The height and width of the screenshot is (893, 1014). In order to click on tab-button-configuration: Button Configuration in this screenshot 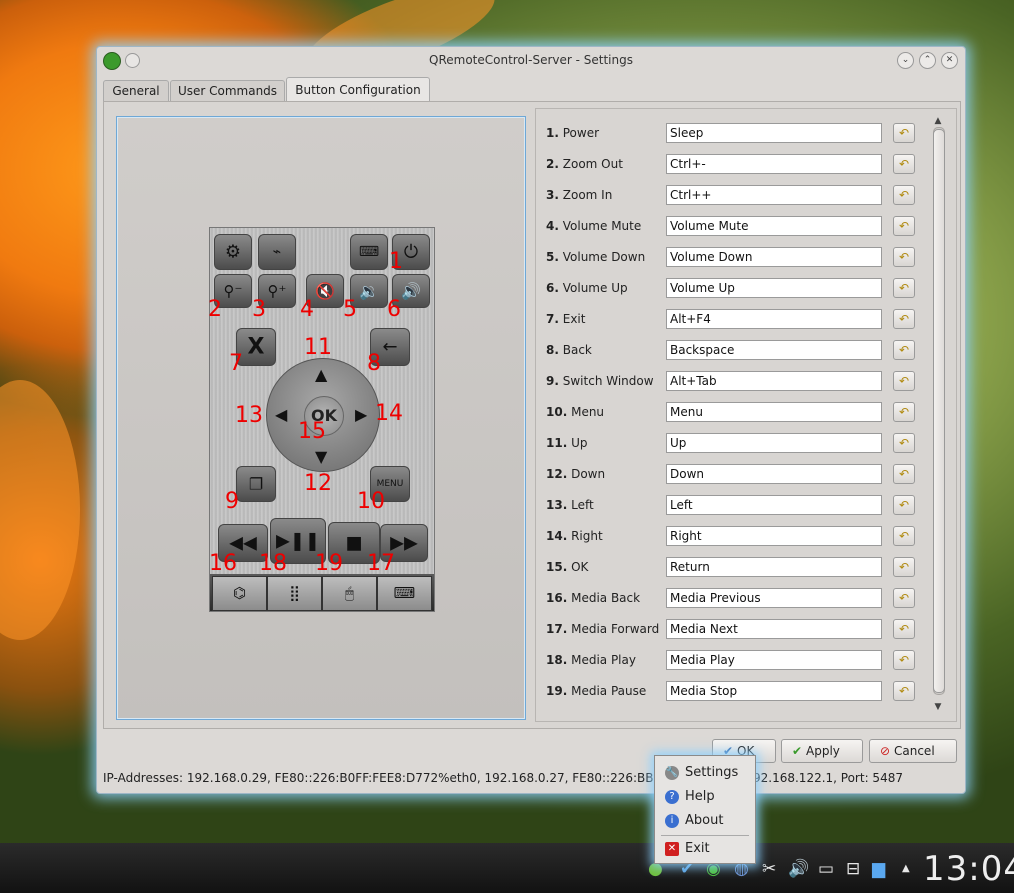, I will do `click(358, 89)`.